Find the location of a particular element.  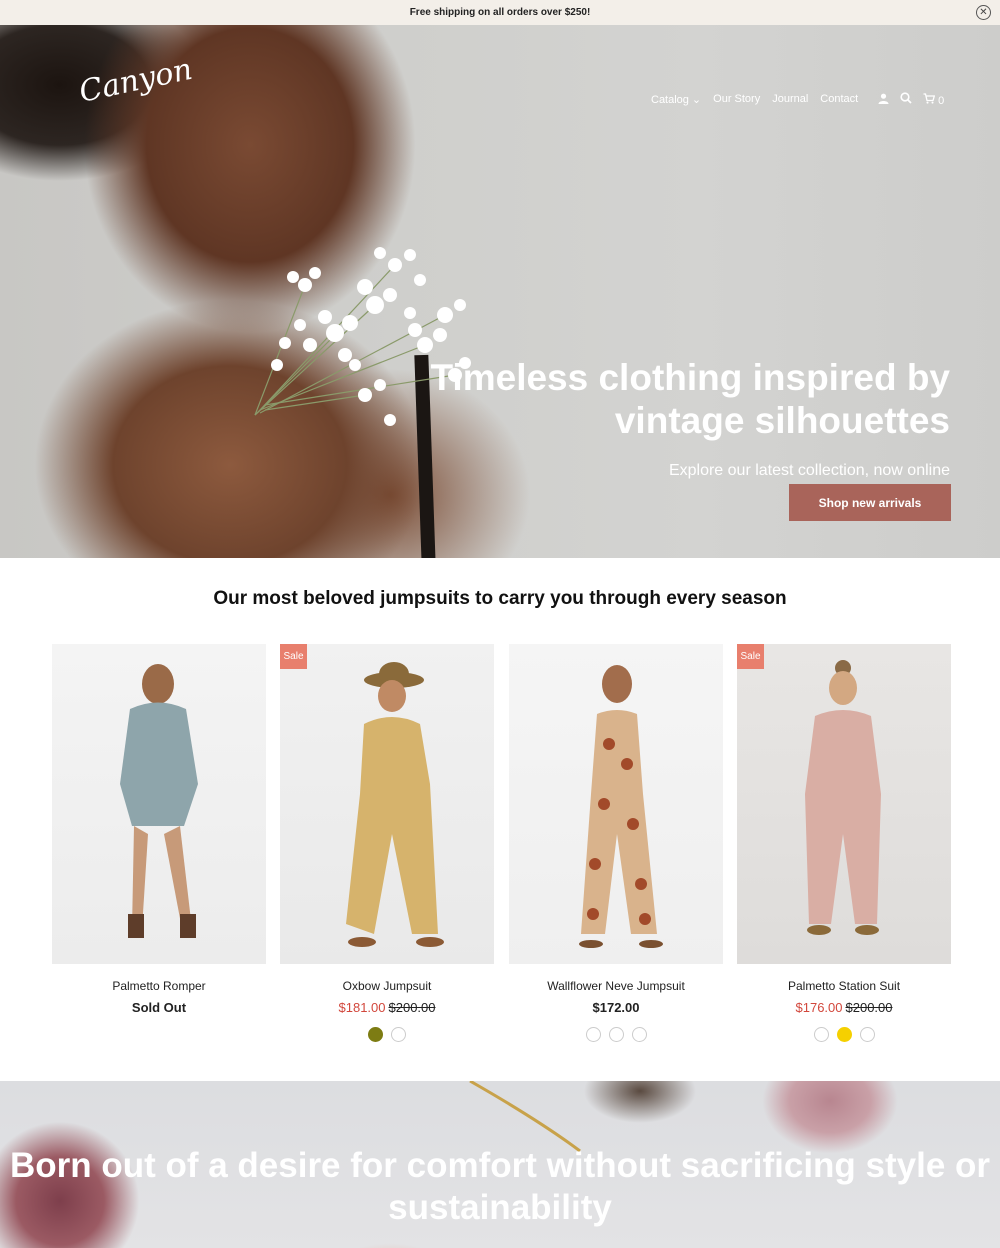

nav-item-contact: Contact is located at coordinates (839, 99).